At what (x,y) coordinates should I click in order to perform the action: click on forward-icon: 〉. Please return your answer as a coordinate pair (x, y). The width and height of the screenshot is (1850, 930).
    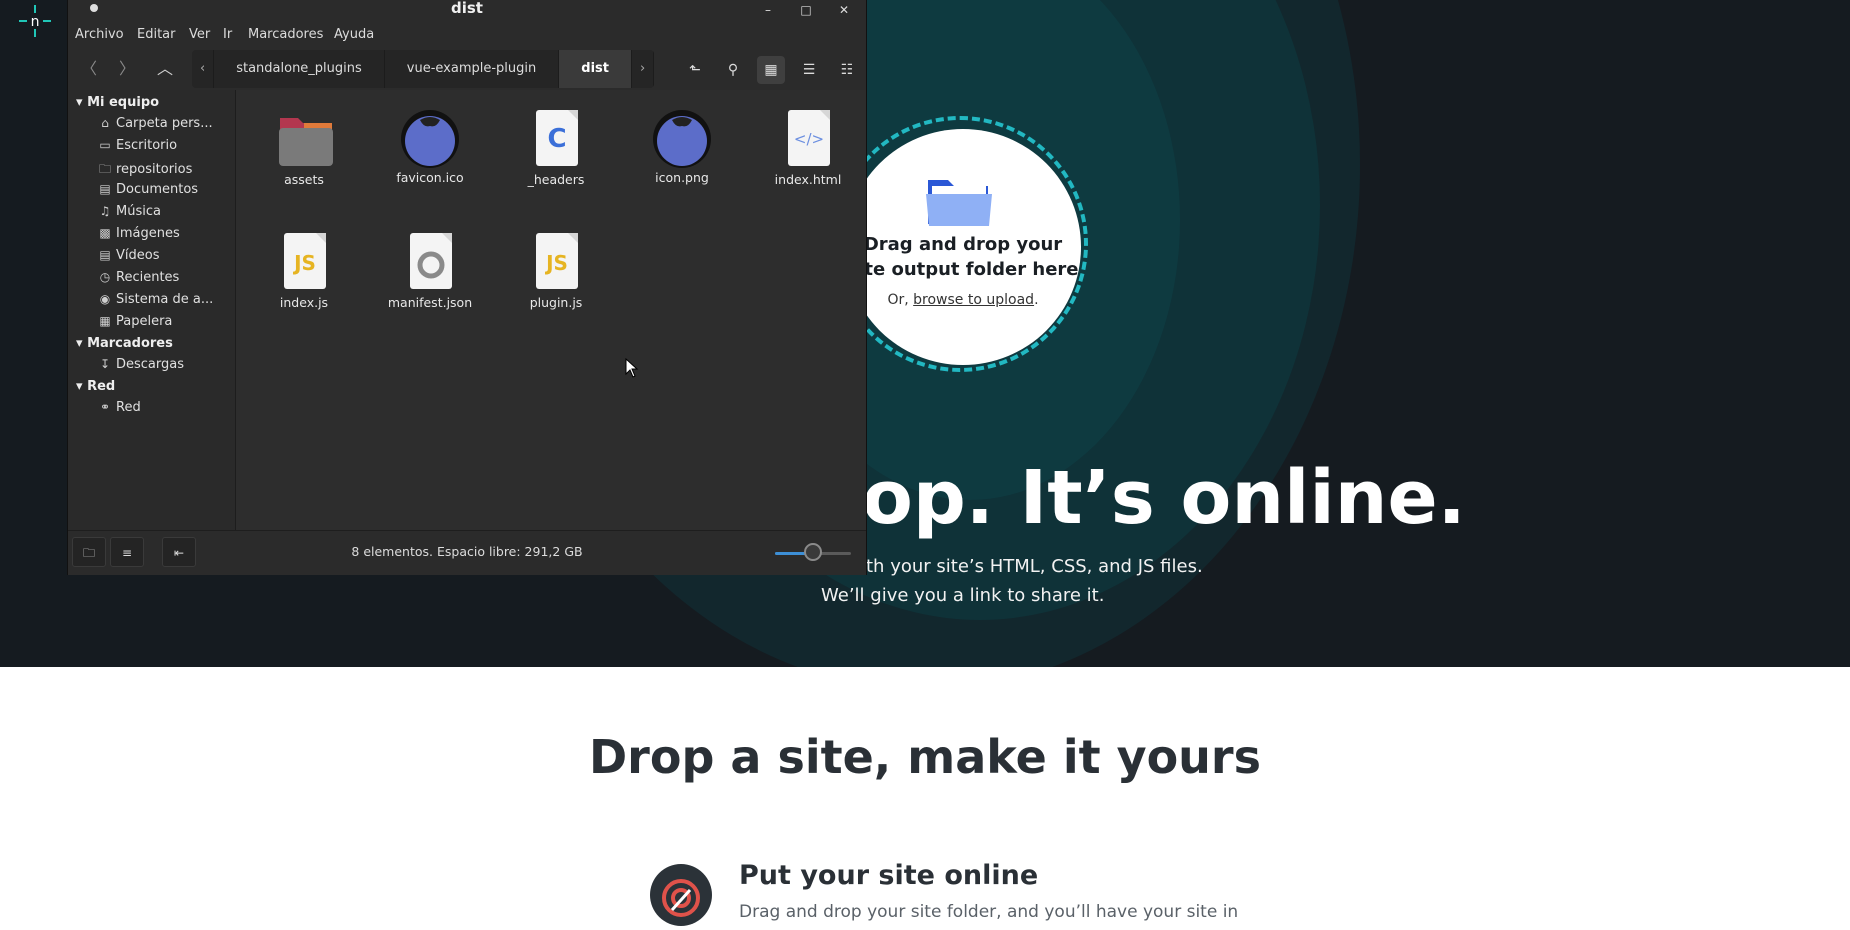
    Looking at the image, I should click on (127, 69).